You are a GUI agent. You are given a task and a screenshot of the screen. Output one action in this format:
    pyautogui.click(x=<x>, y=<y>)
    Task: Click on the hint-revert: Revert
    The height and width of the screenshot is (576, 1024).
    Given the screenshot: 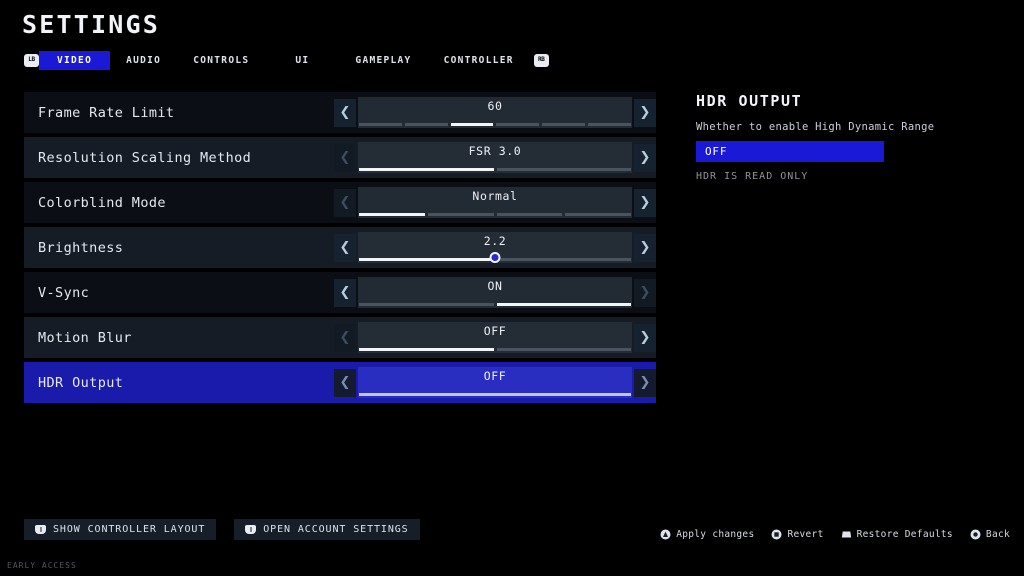 What is the action you would take?
    pyautogui.click(x=797, y=534)
    